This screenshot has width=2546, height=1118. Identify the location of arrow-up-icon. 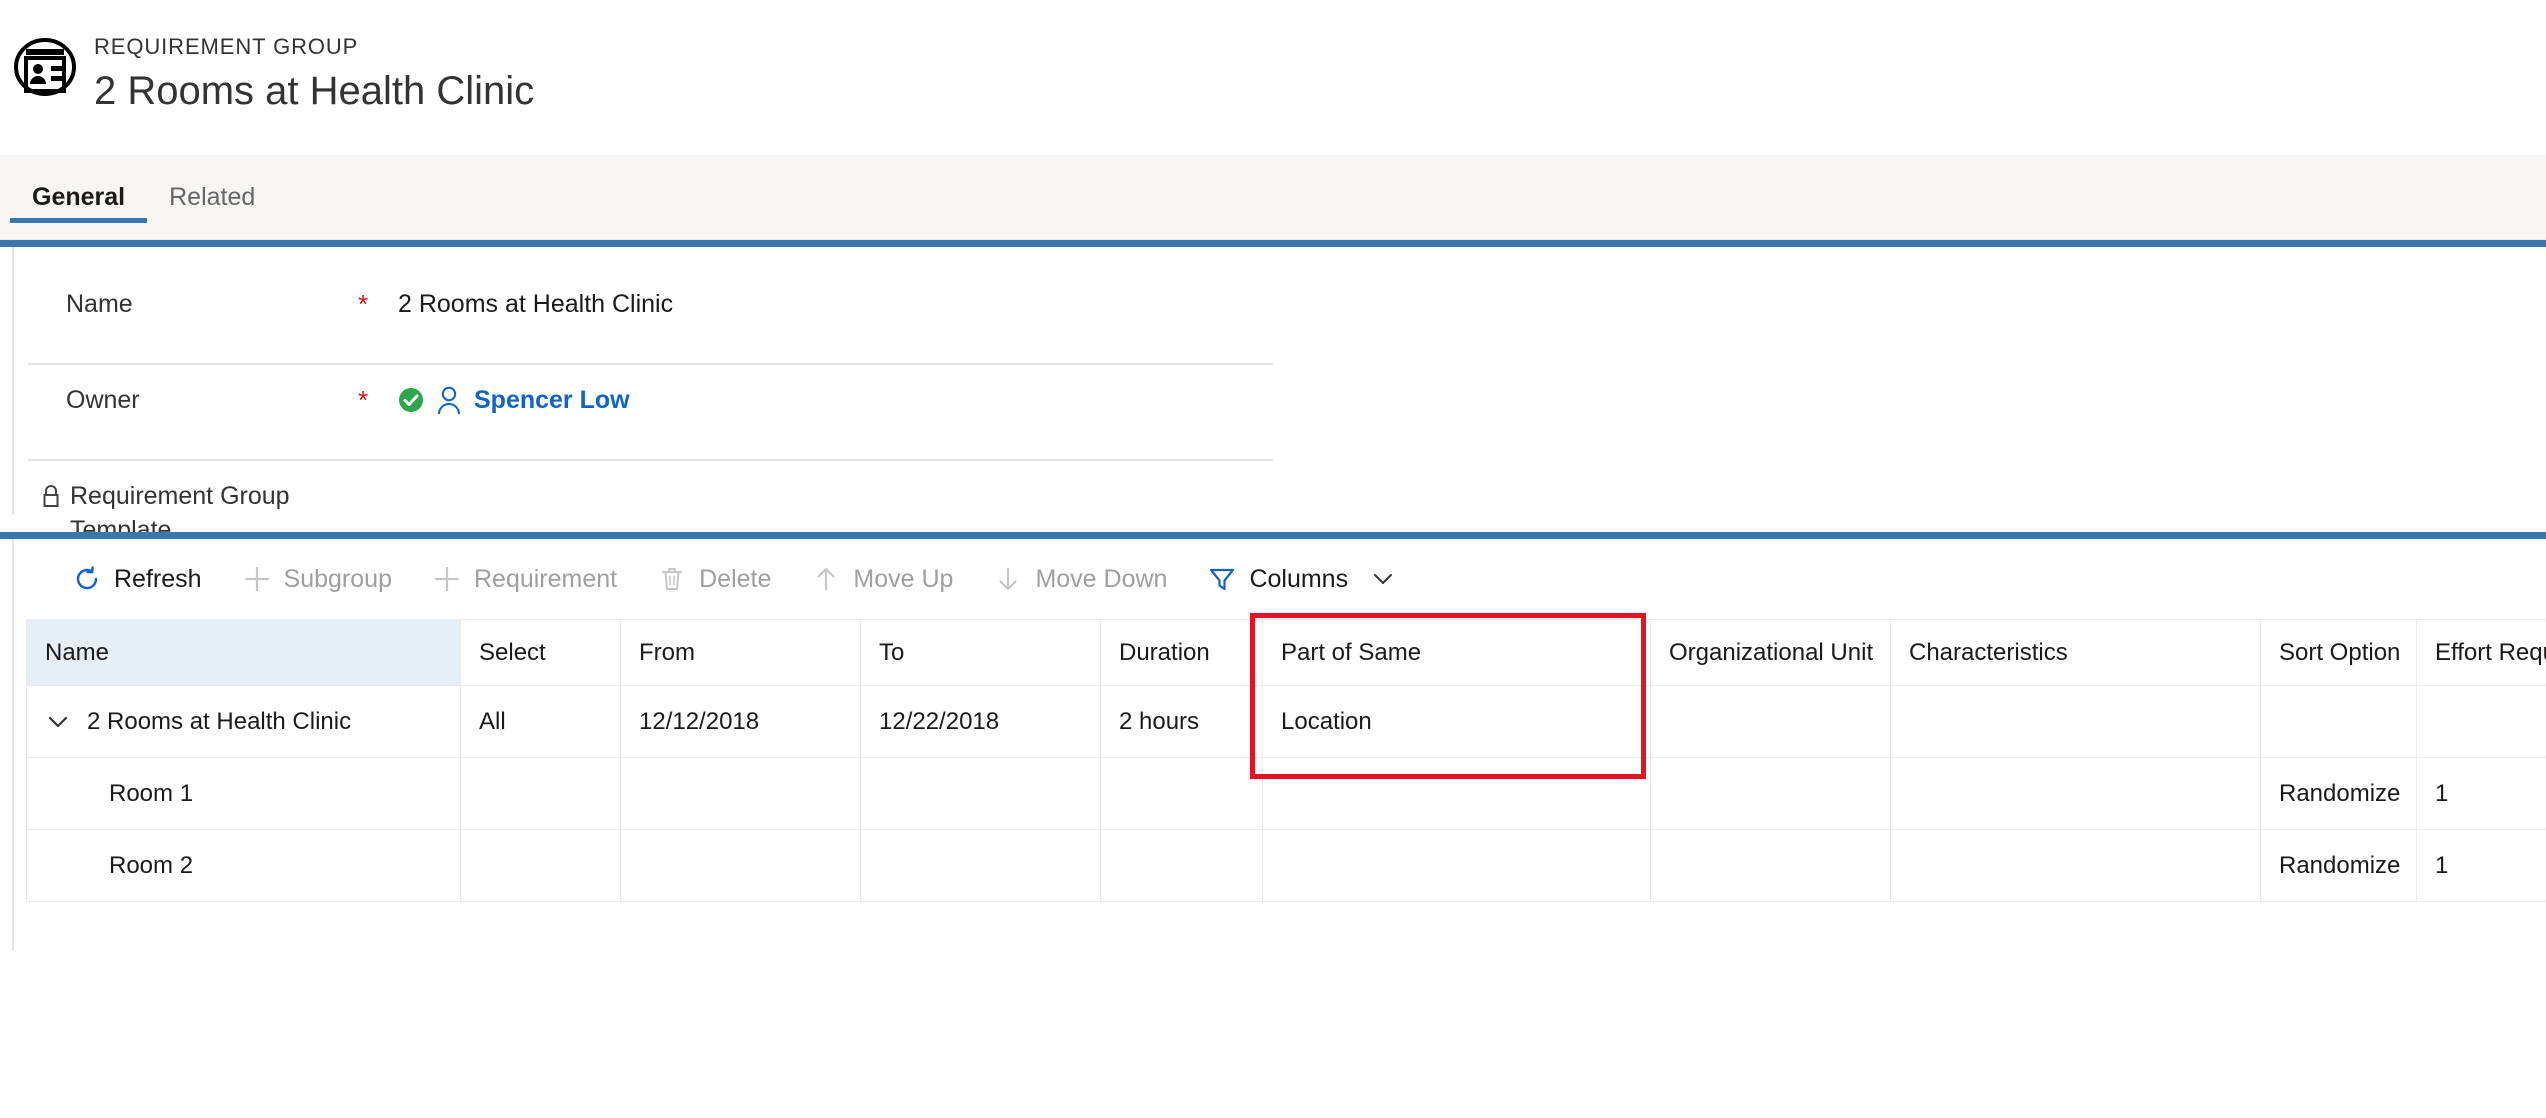
(826, 579).